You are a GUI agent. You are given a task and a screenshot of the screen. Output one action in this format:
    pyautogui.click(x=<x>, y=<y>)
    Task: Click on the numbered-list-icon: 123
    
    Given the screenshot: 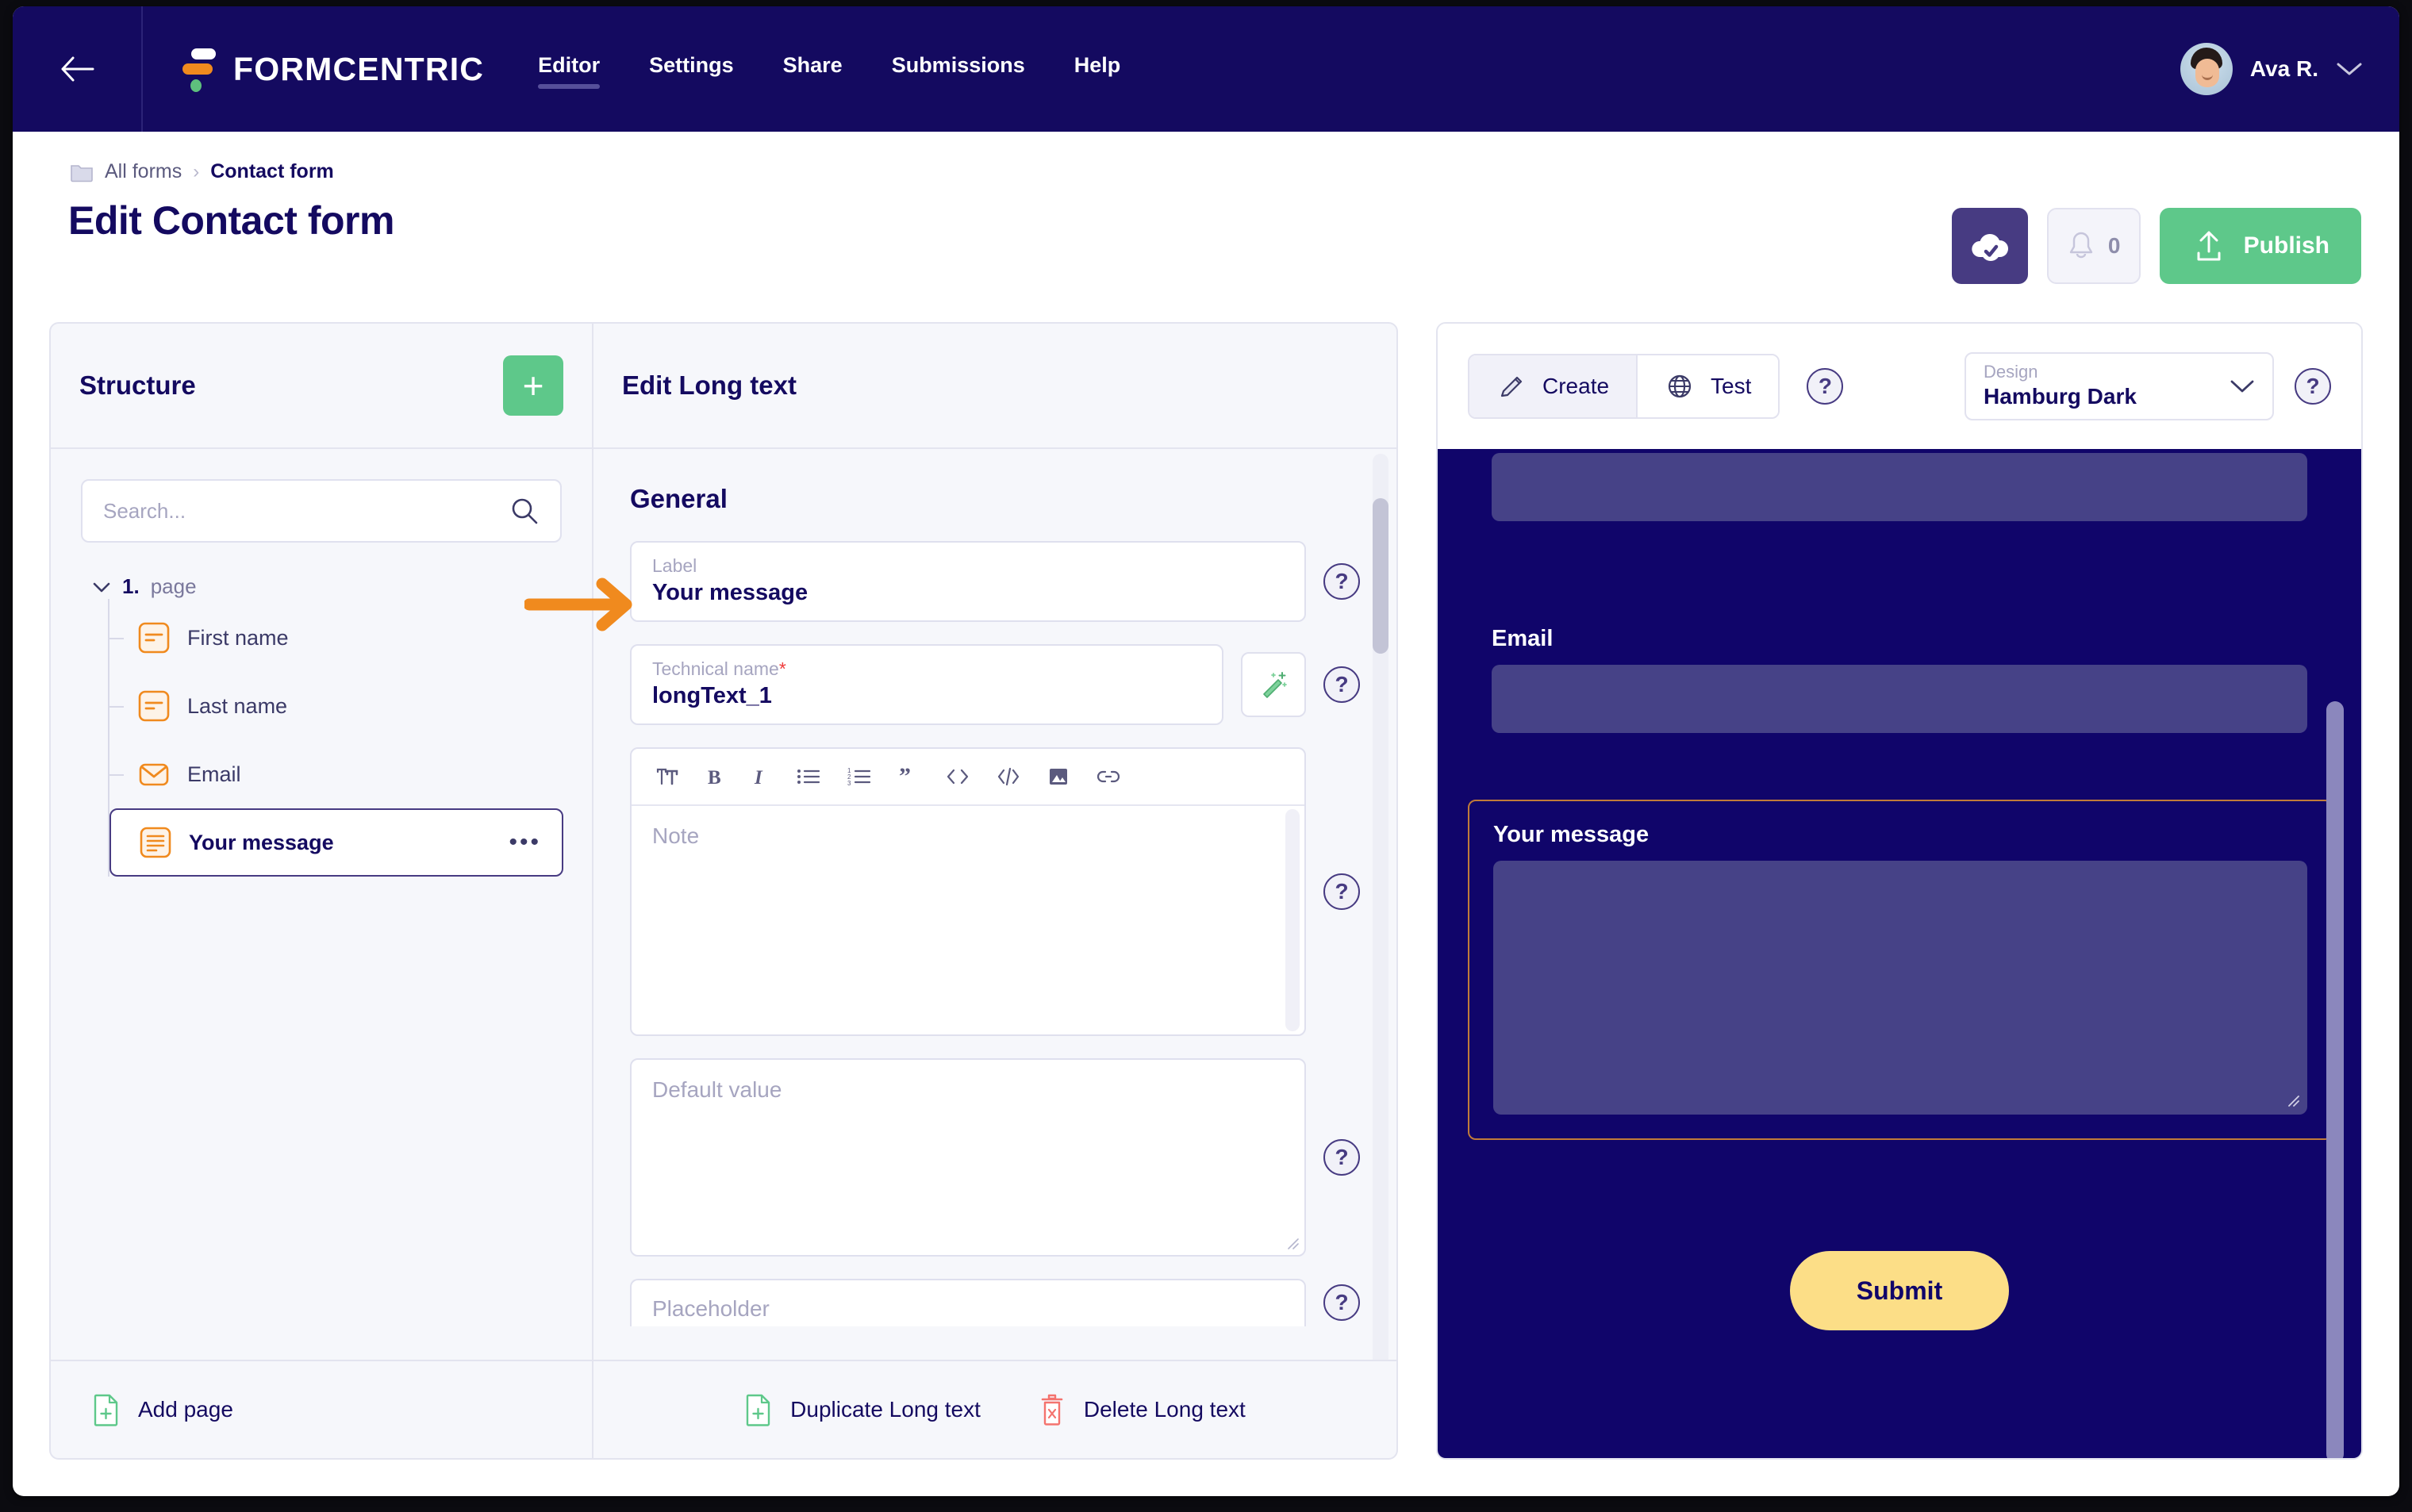 What is the action you would take?
    pyautogui.click(x=859, y=777)
    